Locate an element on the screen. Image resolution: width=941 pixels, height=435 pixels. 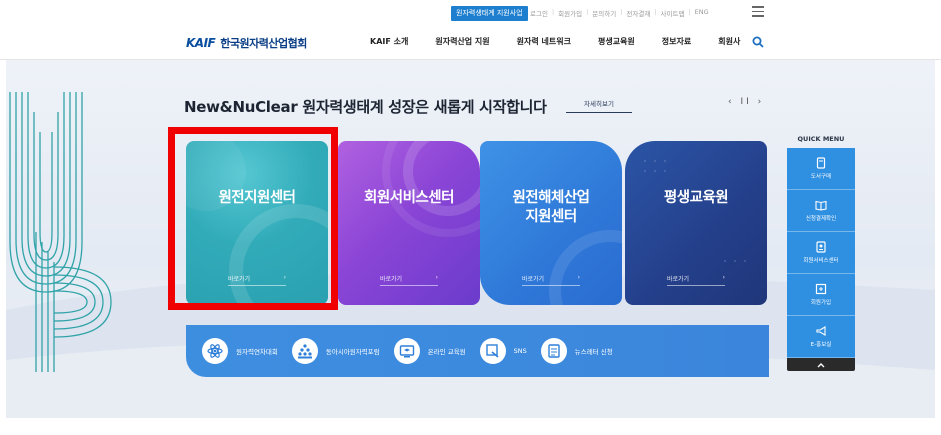
utility-links: 로그인 | 회원가입 | 문의하기 | 전자결재 | 사이트맵 | ENG is located at coordinates (619, 13).